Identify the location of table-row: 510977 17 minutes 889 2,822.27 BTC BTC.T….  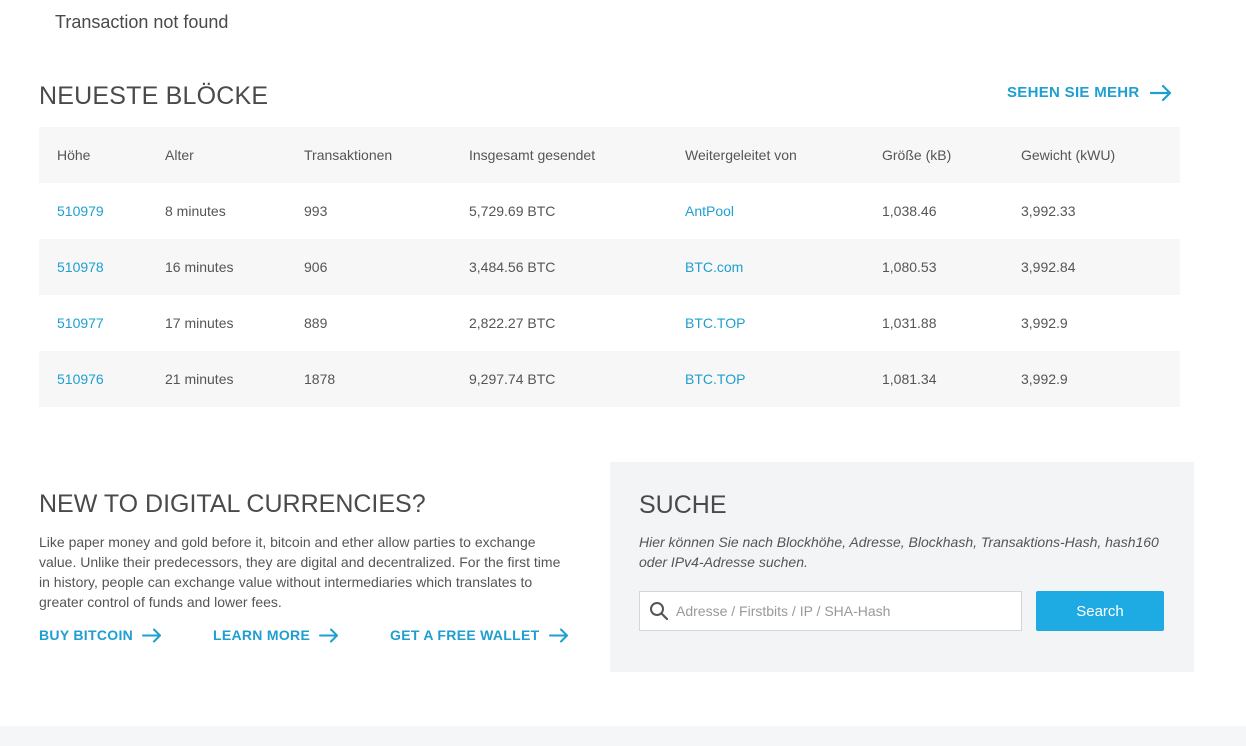
(609, 323).